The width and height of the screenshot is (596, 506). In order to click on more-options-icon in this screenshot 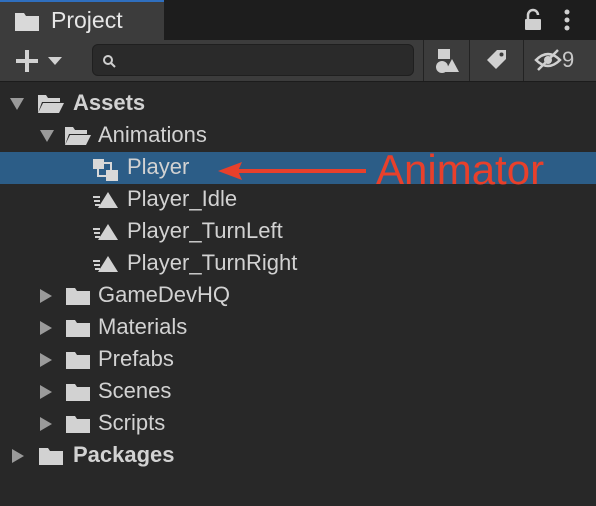, I will do `click(567, 20)`.